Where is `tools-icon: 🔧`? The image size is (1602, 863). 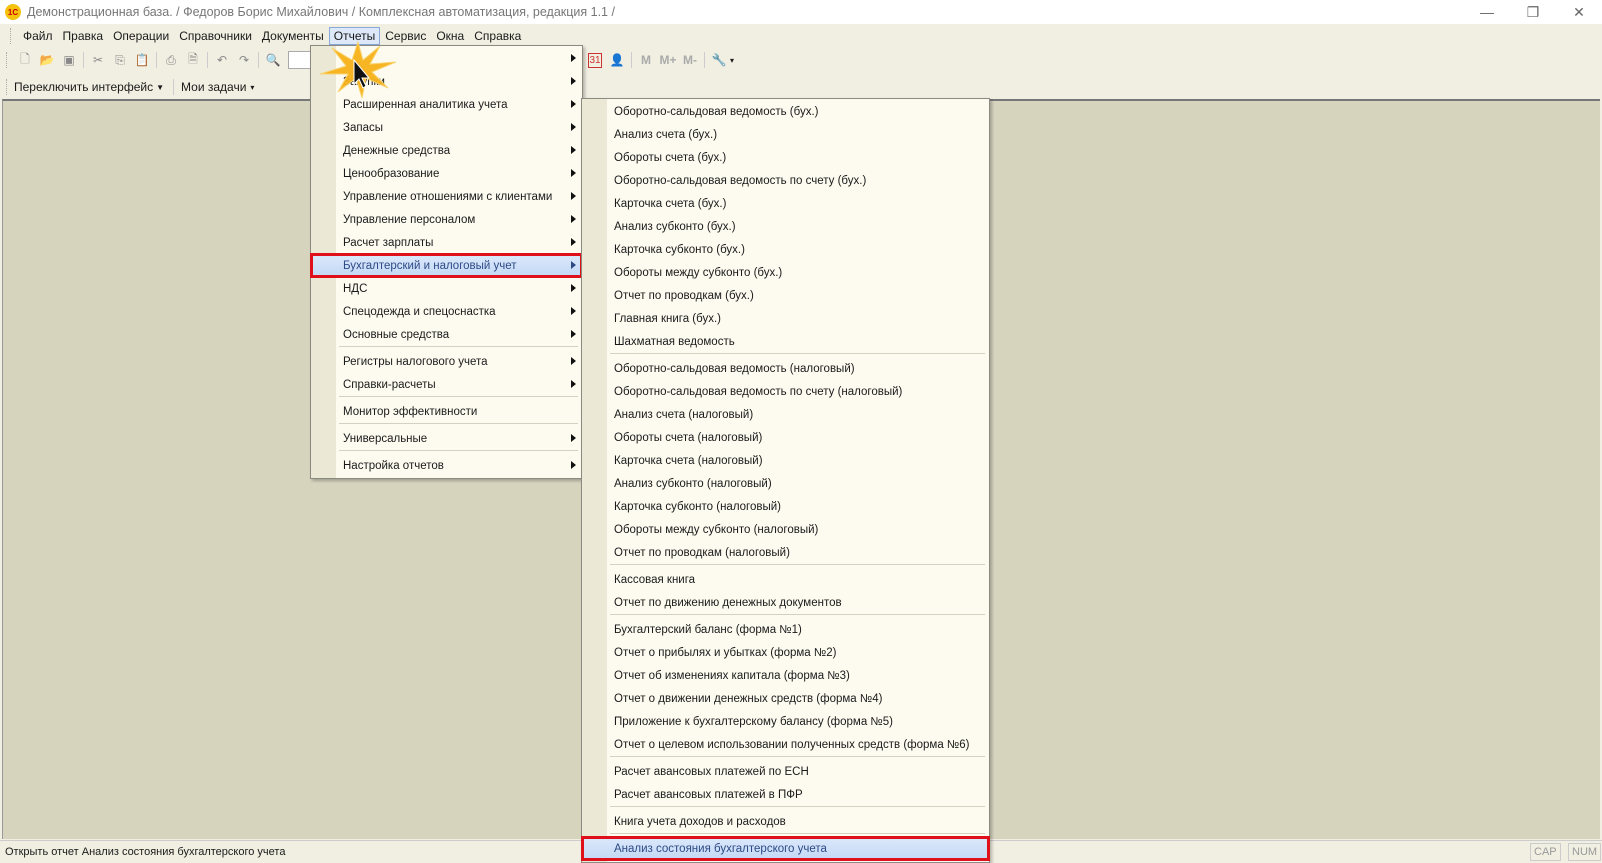
tools-icon: 🔧 is located at coordinates (719, 60).